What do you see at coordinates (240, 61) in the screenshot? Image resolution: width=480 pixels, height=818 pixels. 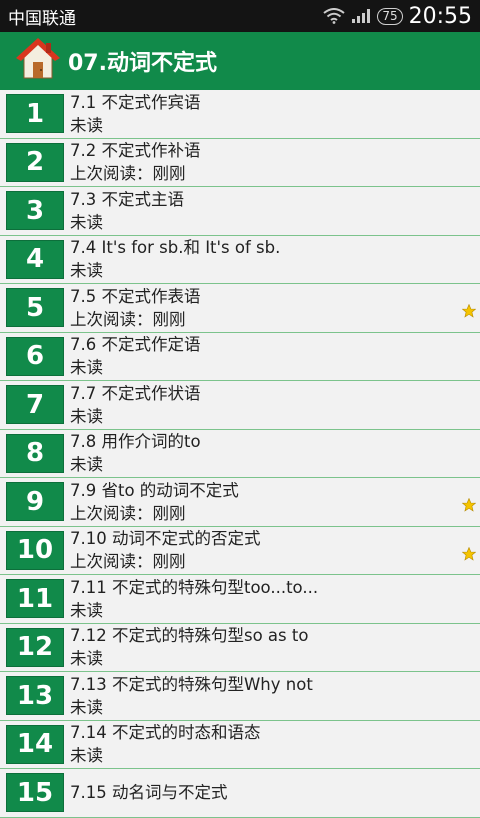 I see `app-header: 07.动词不定式` at bounding box center [240, 61].